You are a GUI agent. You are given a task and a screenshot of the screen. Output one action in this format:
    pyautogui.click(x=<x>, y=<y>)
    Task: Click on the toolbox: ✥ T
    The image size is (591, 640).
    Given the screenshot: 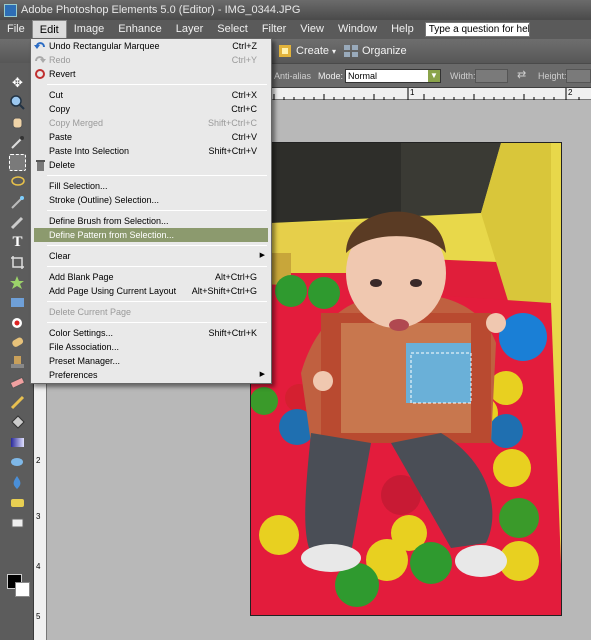 What is the action you would take?
    pyautogui.click(x=17, y=351)
    